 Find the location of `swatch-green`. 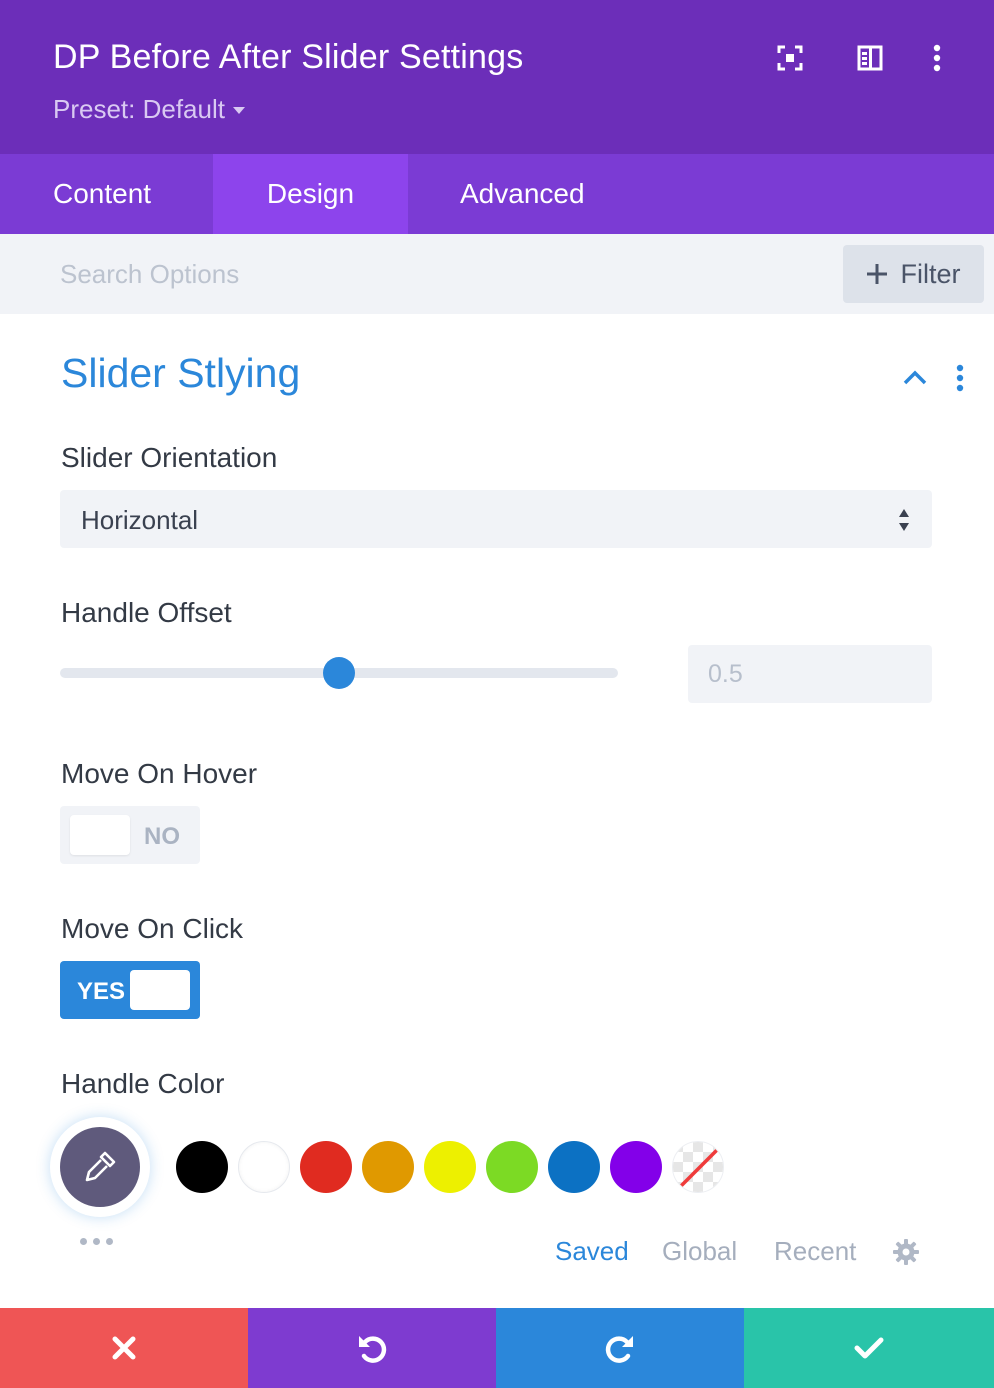

swatch-green is located at coordinates (512, 1167).